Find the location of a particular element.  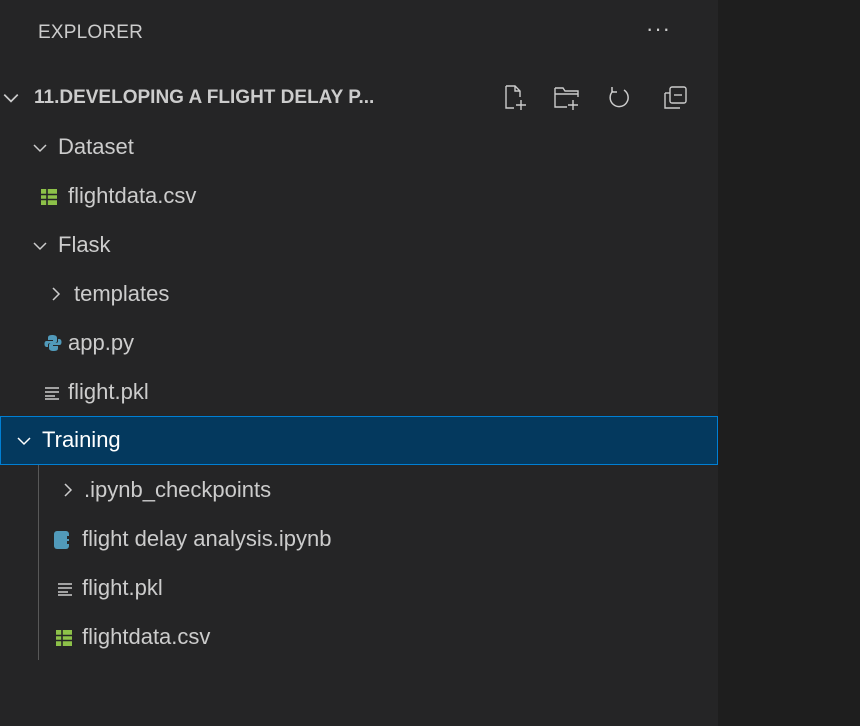

tree-file-app-py: app.py is located at coordinates (359, 343).